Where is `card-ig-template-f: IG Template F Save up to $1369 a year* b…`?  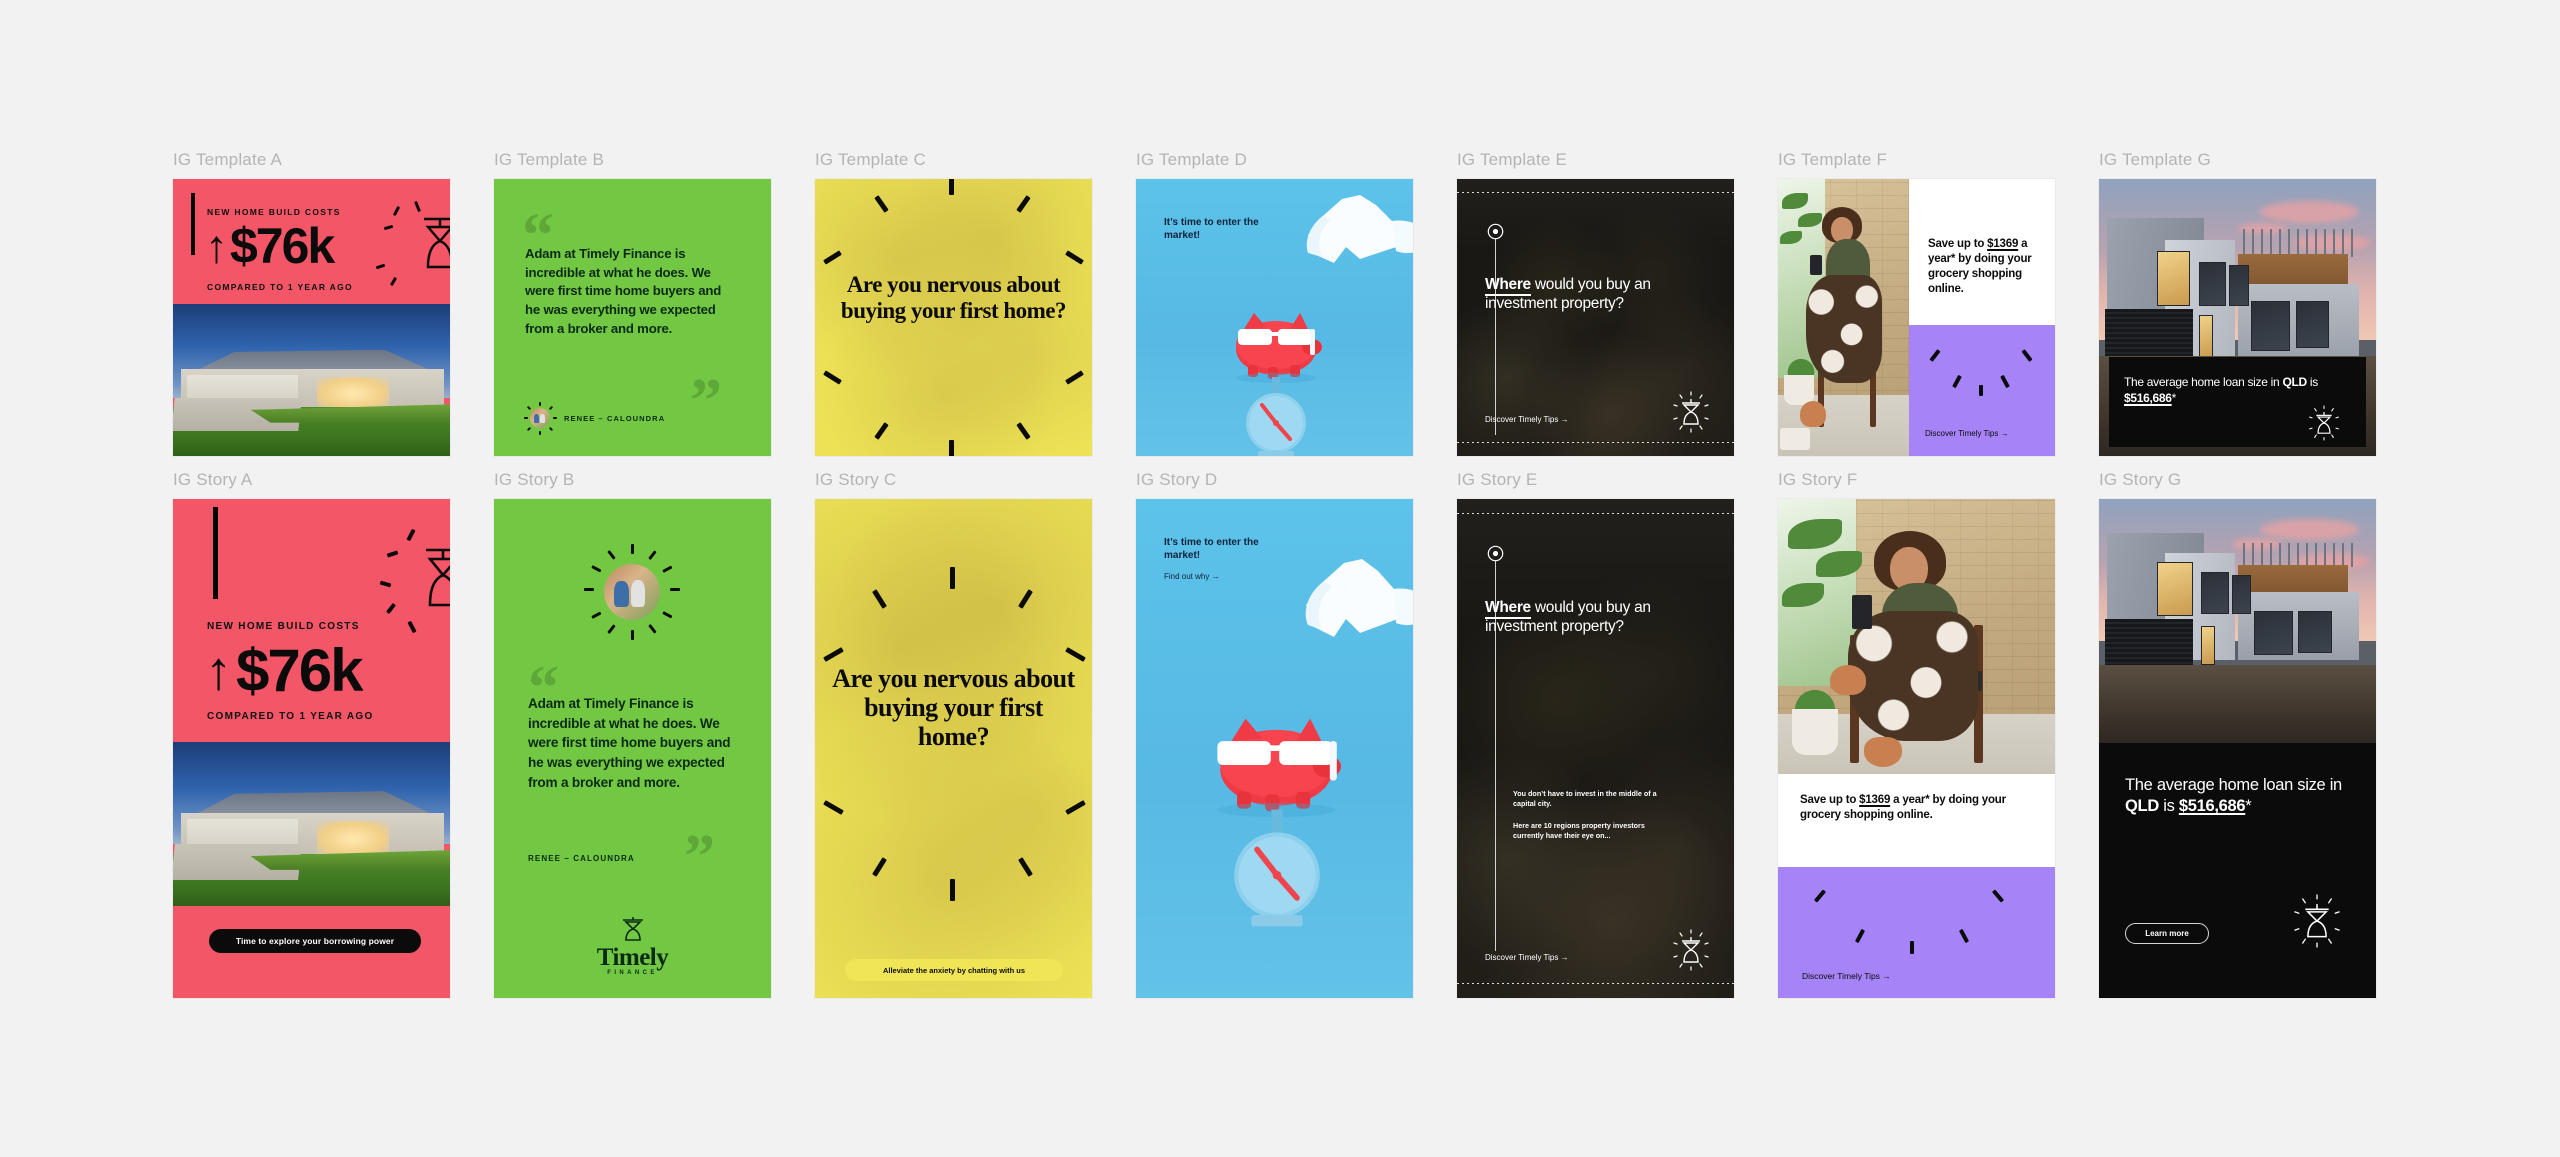 card-ig-template-f: IG Template F Save up to $1369 a year* b… is located at coordinates (1916, 303).